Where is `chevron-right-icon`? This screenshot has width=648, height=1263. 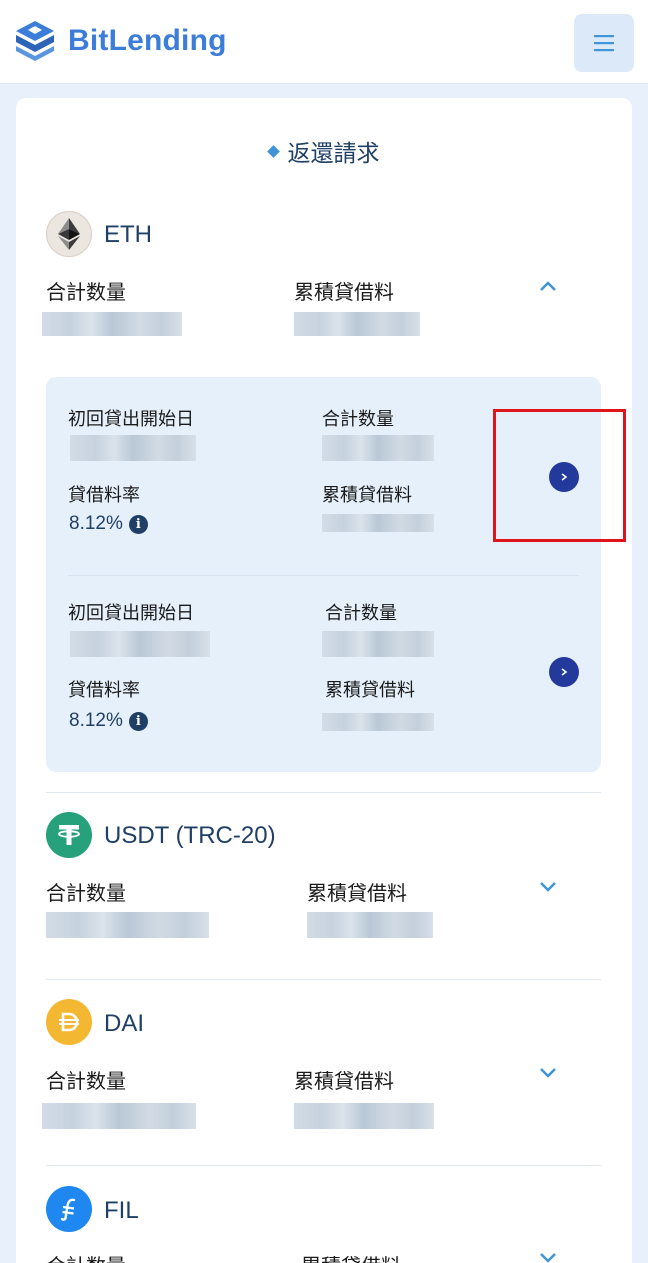 chevron-right-icon is located at coordinates (564, 672).